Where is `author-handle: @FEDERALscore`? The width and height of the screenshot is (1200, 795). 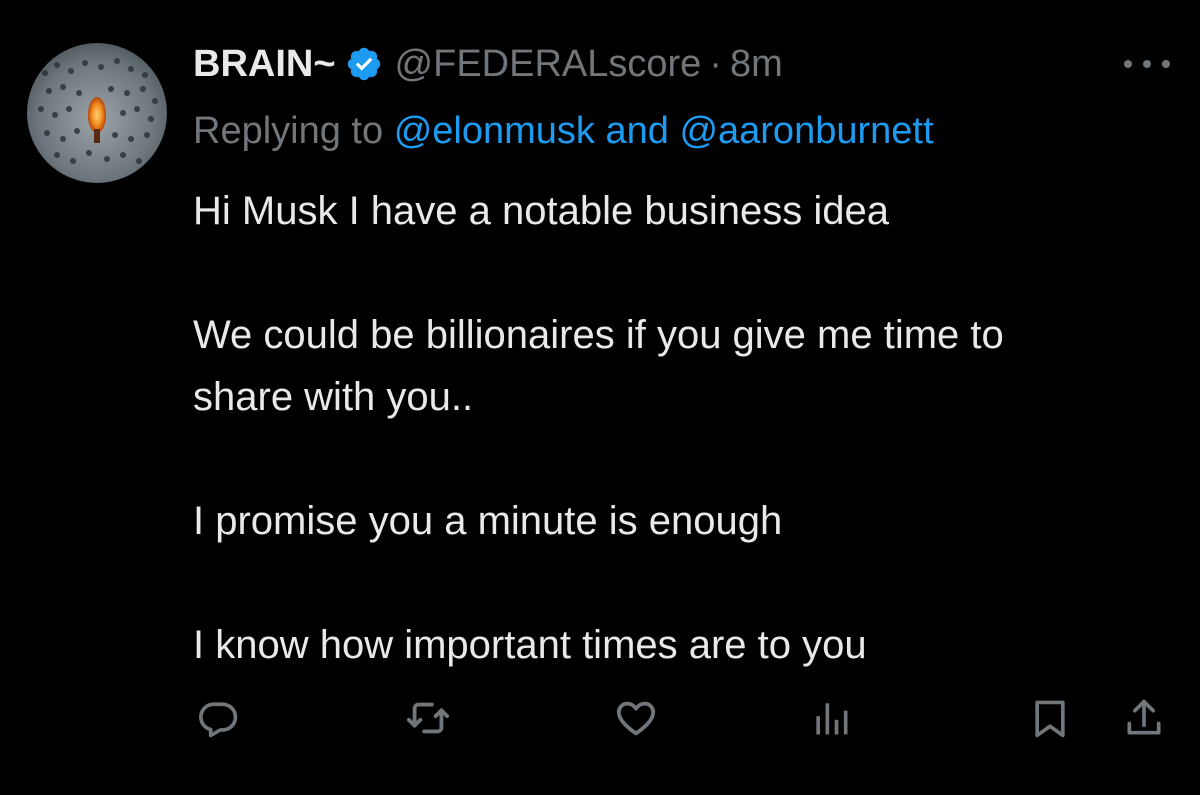
author-handle: @FEDERALscore is located at coordinates (548, 64).